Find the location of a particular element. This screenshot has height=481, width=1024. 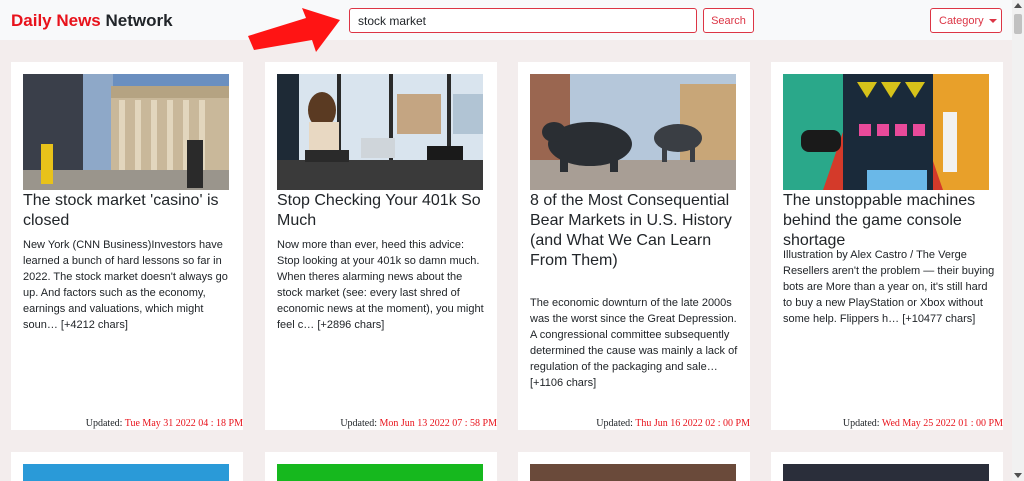

red-arrow-icon is located at coordinates (294, 30).